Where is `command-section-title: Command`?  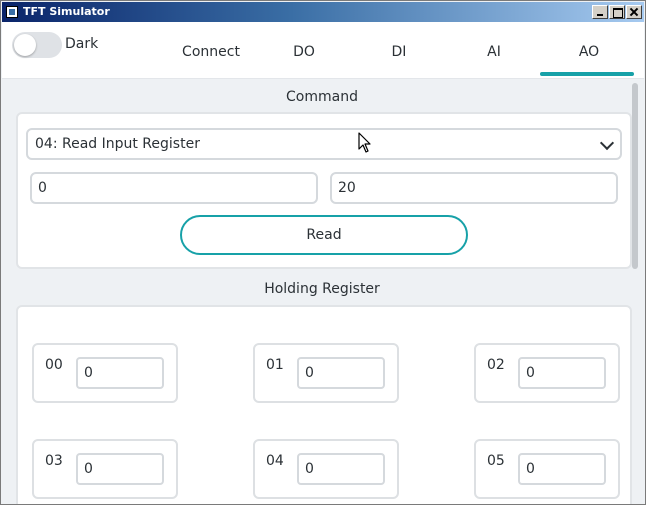 command-section-title: Command is located at coordinates (322, 97).